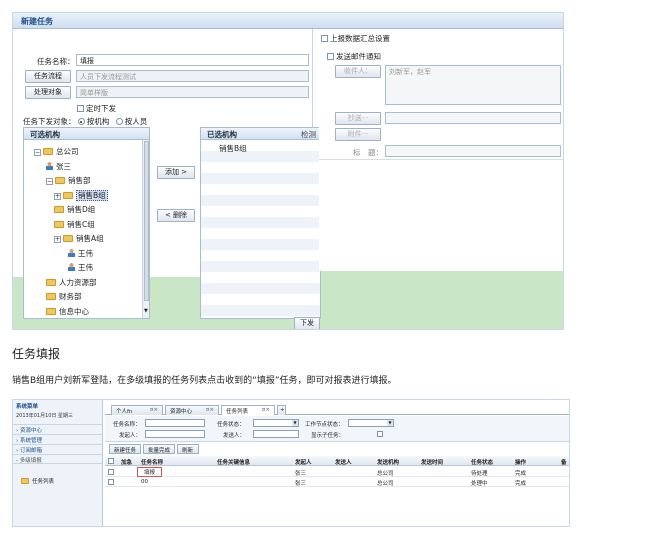 Image resolution: width=645 pixels, height=535 pixels. What do you see at coordinates (360, 38) in the screenshot?
I see `upload-summary-label: 上报数据汇总设置` at bounding box center [360, 38].